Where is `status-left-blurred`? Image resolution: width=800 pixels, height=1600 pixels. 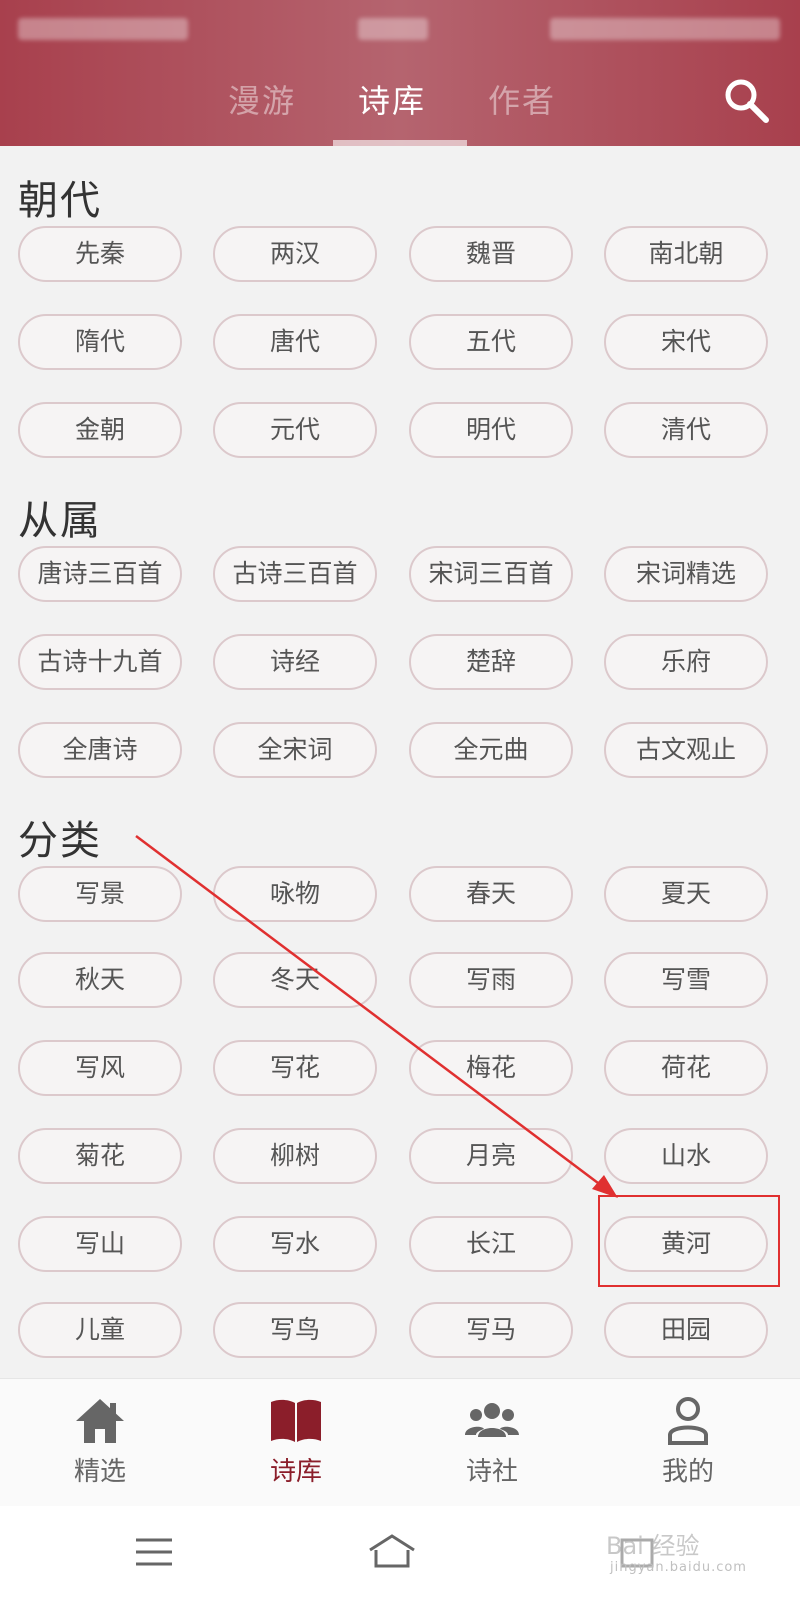
status-left-blurred is located at coordinates (103, 29).